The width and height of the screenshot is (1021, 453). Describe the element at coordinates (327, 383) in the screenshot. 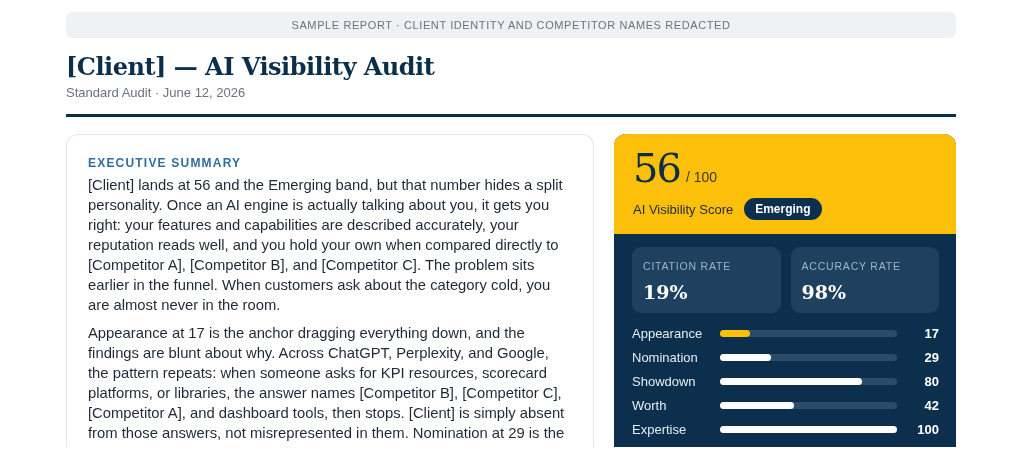

I see `summary-paragraph: Appearance at 17 is the anchor dragging everything down, and the findings are blunt about why. Across ChatGPT, Perplexity, and Google, the pattern repeats: when someone asks for KPI resources, scorecard platforms, or libraries, the answer names [Competitor B], [Competitor C], [Competitor A], and dashboard tools, then stops. [Client] is simply absent from those answers, not misrepresented in them. Nomination at 29 is the` at that location.